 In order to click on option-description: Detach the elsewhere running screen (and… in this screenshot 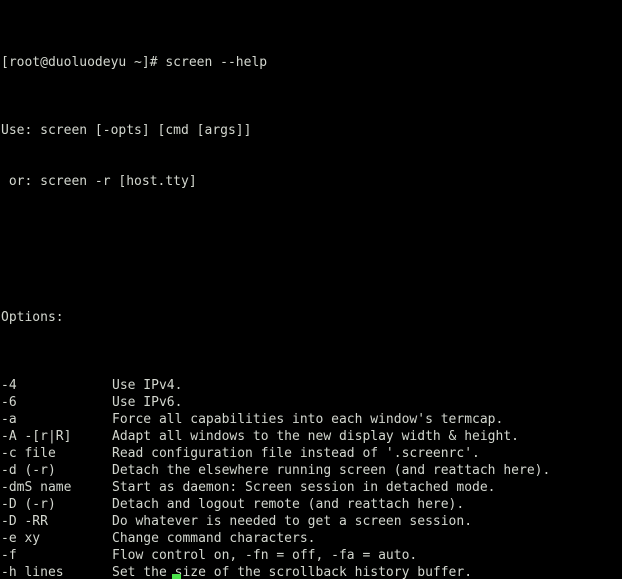, I will do `click(331, 470)`.